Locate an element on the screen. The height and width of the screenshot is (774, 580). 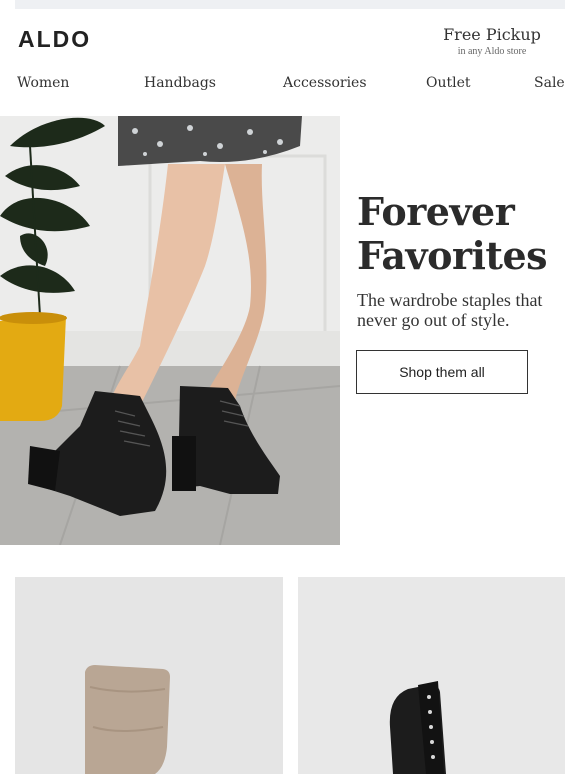
aldo-logo: ALDO is located at coordinates (68, 40).